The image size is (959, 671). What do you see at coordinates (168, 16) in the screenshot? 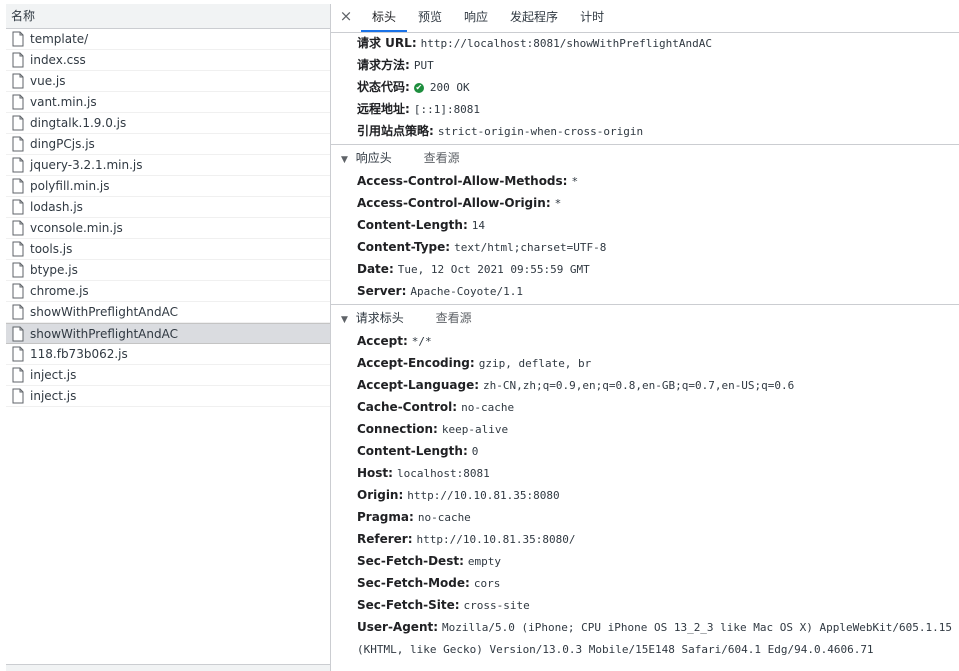
I see `file-list-header: 名称` at bounding box center [168, 16].